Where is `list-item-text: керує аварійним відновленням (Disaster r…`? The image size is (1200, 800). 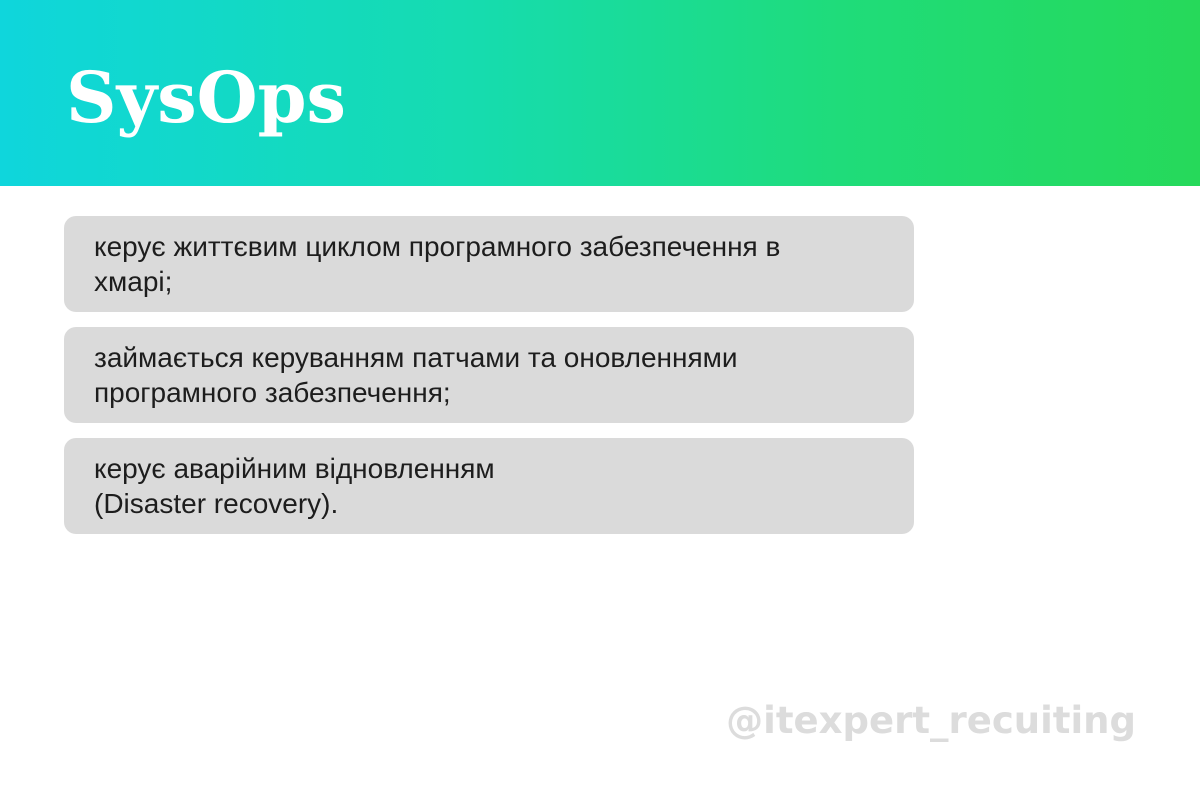 list-item-text: керує аварійним відновленням (Disaster r… is located at coordinates (294, 486).